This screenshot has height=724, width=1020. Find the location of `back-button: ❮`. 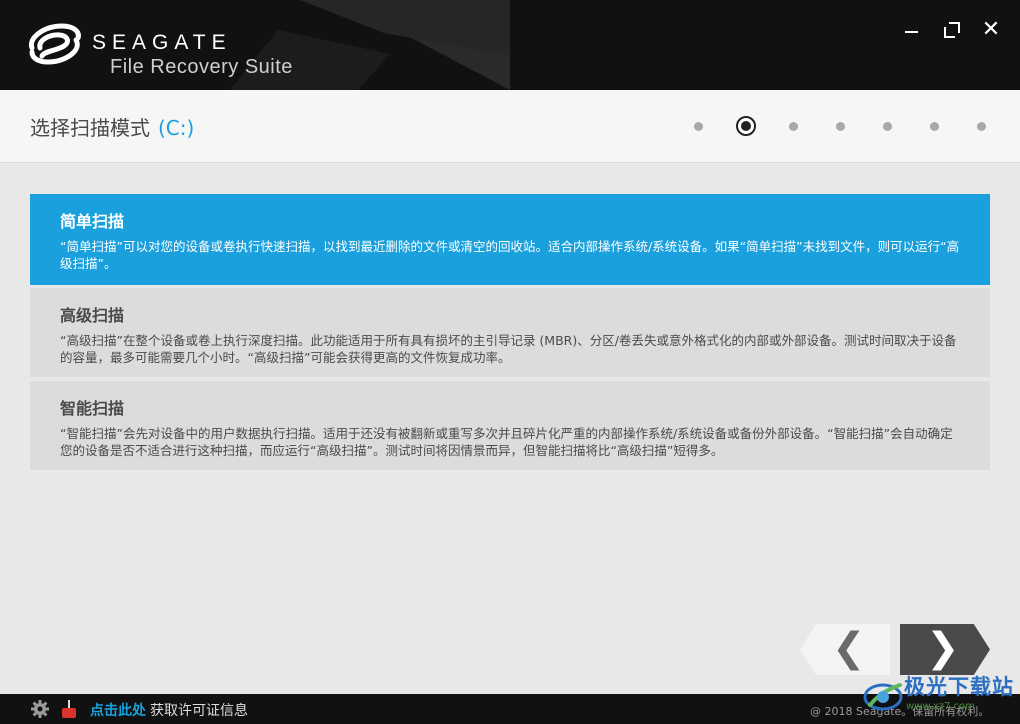

back-button: ❮ is located at coordinates (845, 649).